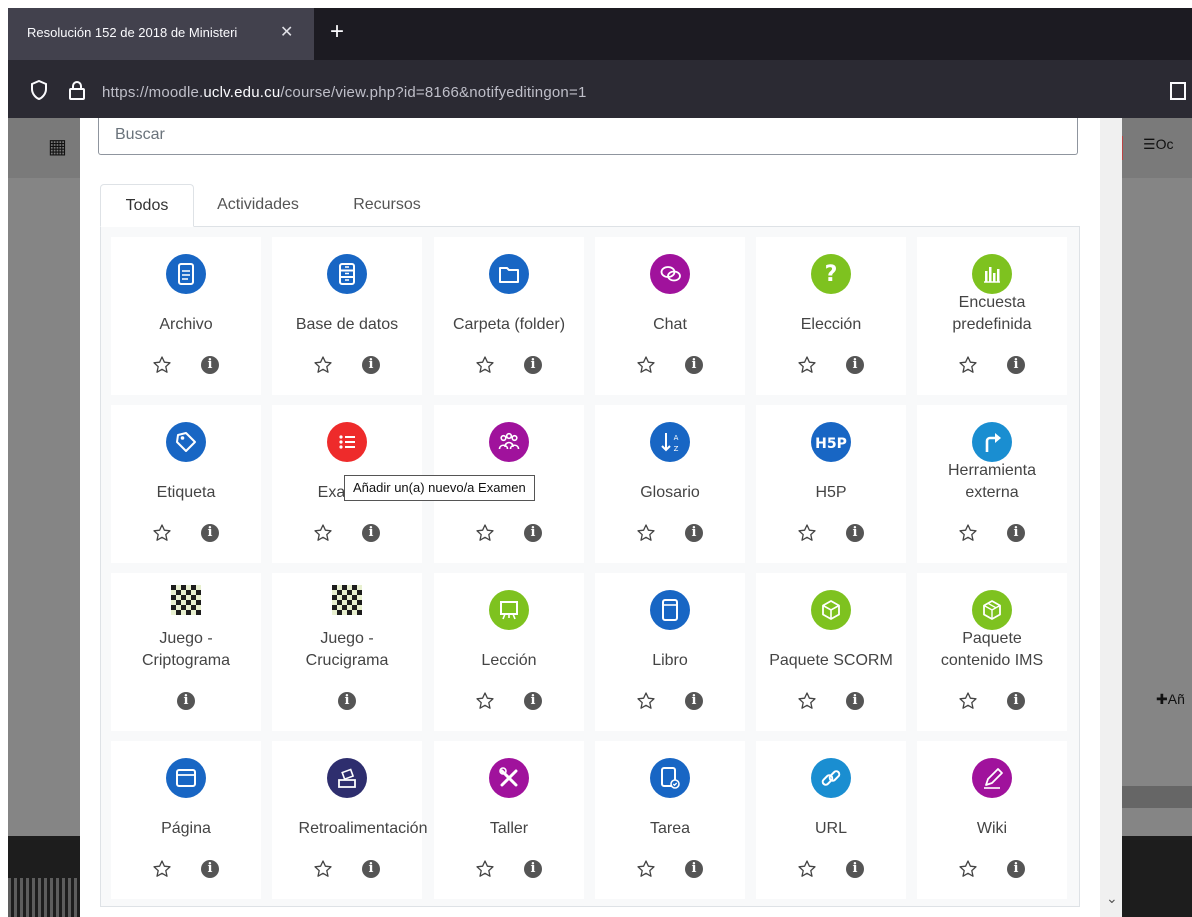 Image resolution: width=1192 pixels, height=917 pixels. I want to click on activity-card: Encuesta predefinida i, so click(992, 316).